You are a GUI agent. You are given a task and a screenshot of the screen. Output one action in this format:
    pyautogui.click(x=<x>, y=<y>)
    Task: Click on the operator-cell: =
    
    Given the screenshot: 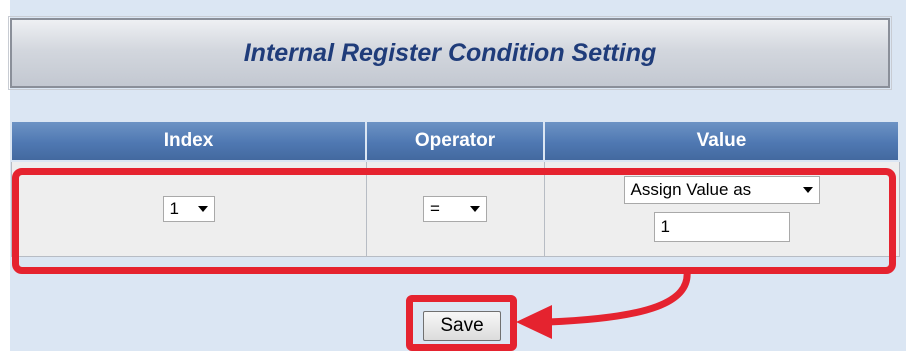 What is the action you would take?
    pyautogui.click(x=455, y=208)
    